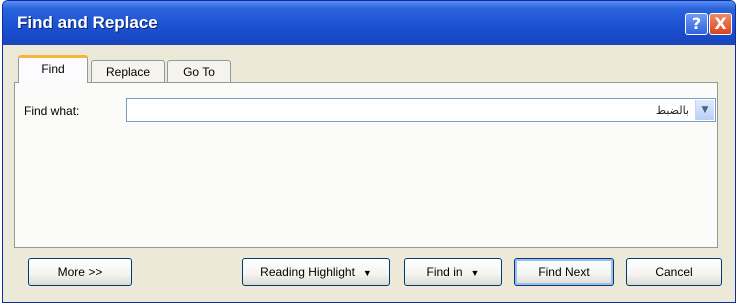  Describe the element at coordinates (444, 272) in the screenshot. I see `find-in-label: Find in` at that location.